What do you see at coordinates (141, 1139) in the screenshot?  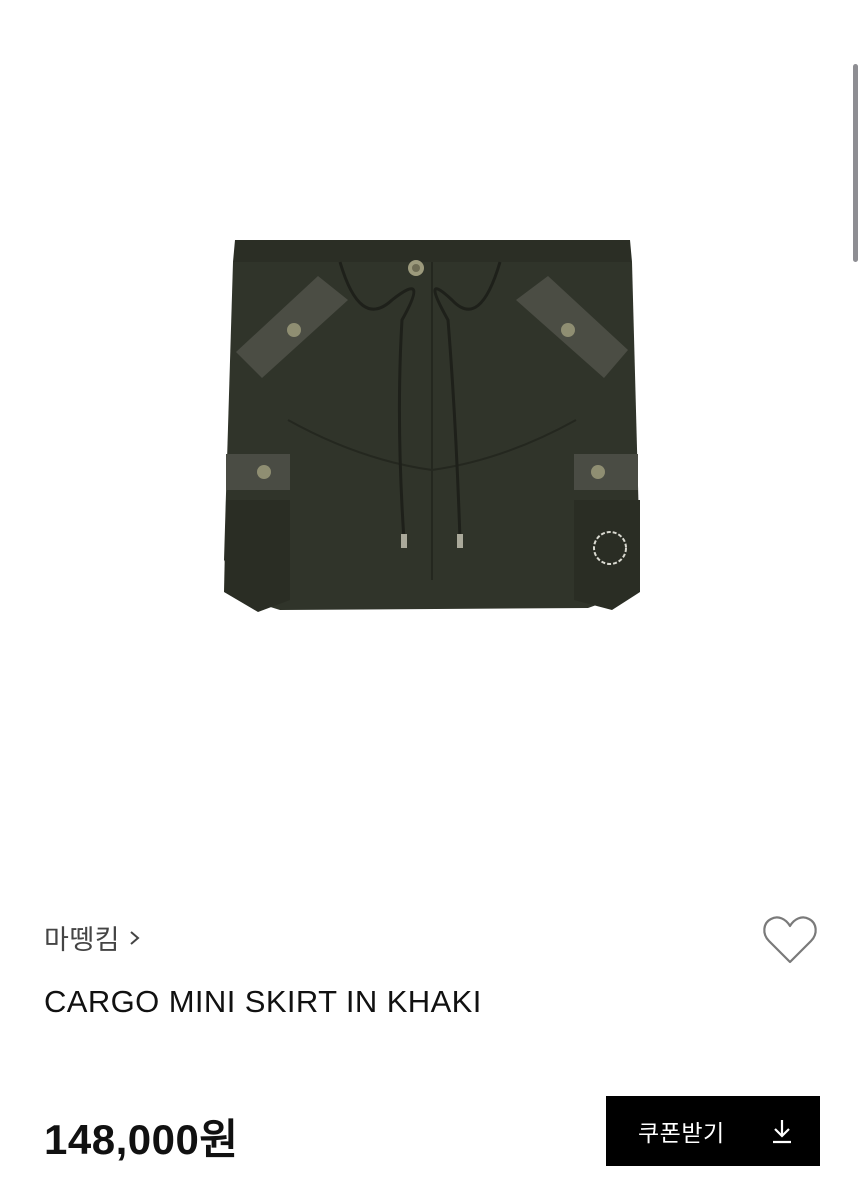 I see `product-price: 148,000원` at bounding box center [141, 1139].